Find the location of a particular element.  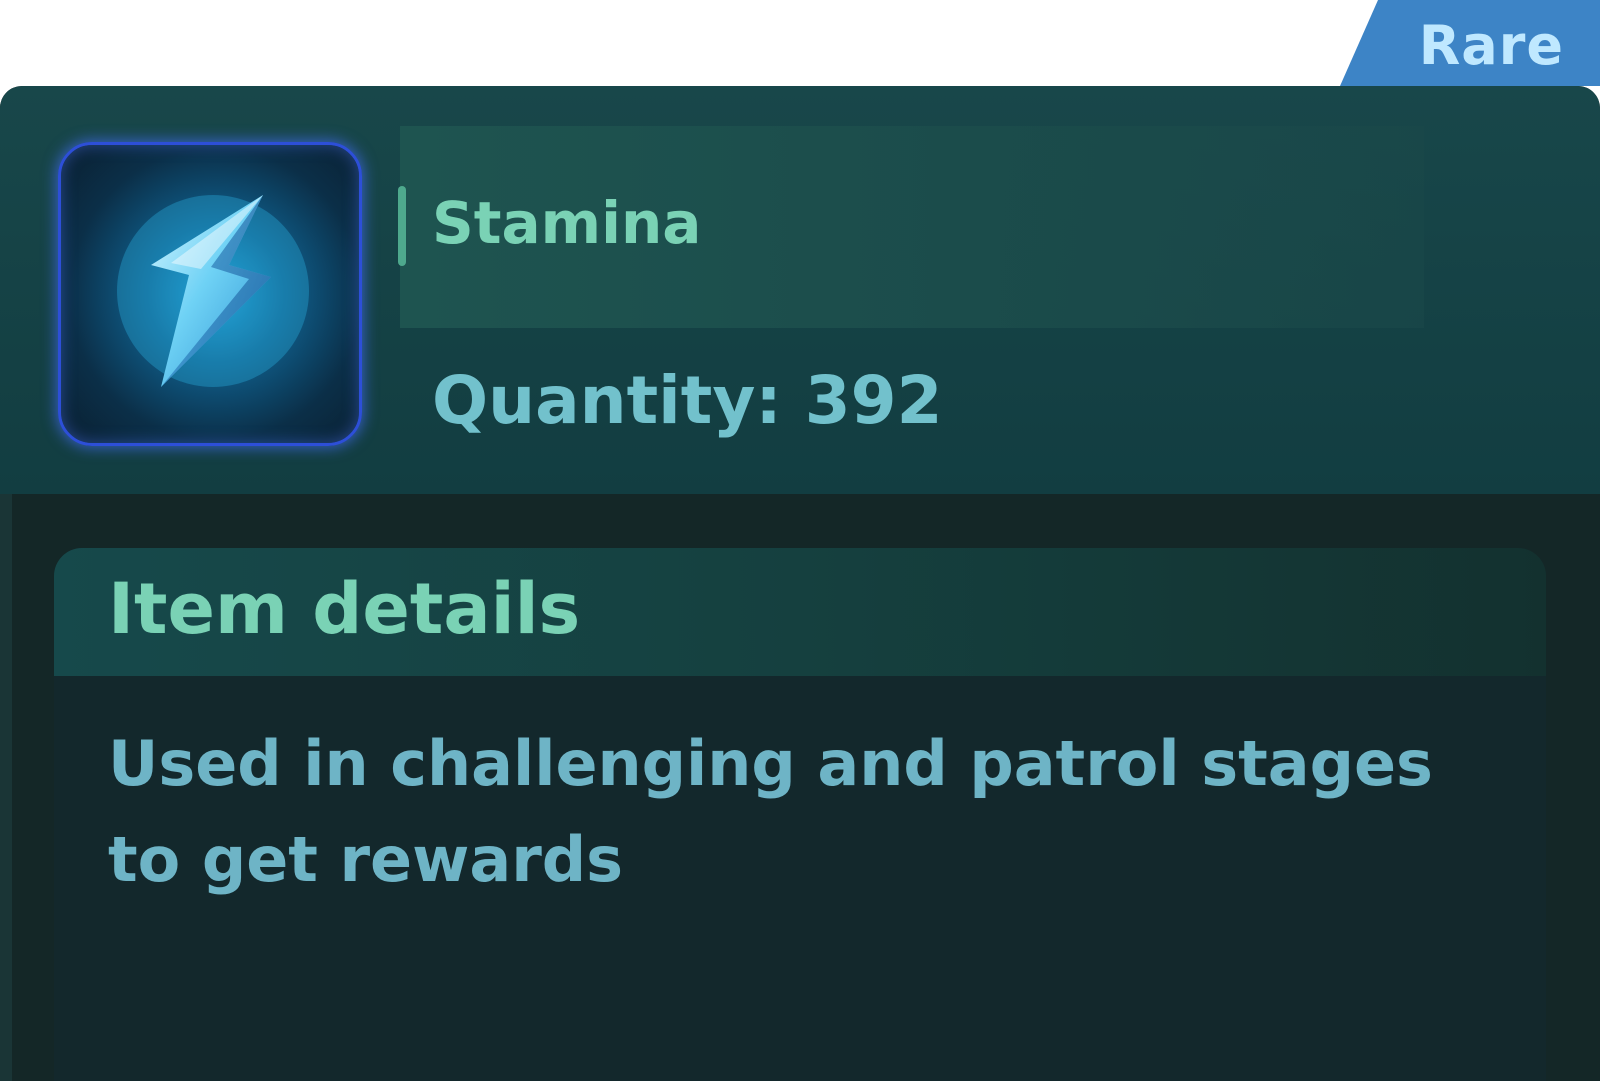

quantity-value: 392 is located at coordinates (873, 400).